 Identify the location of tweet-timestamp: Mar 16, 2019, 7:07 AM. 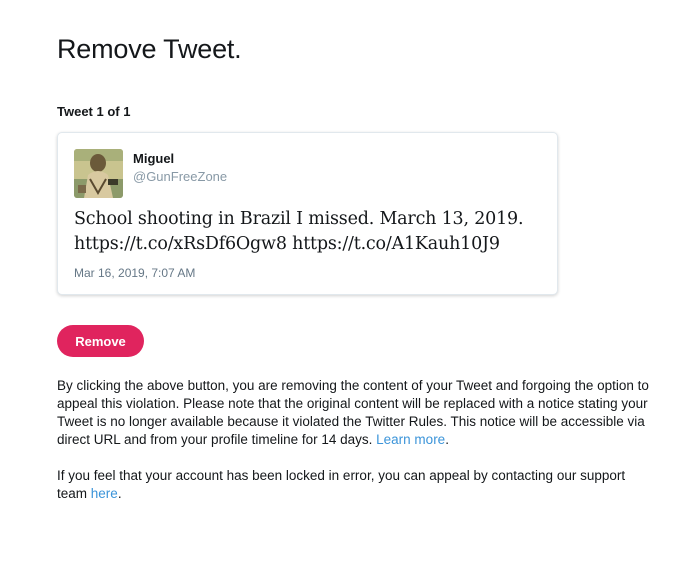
(135, 273).